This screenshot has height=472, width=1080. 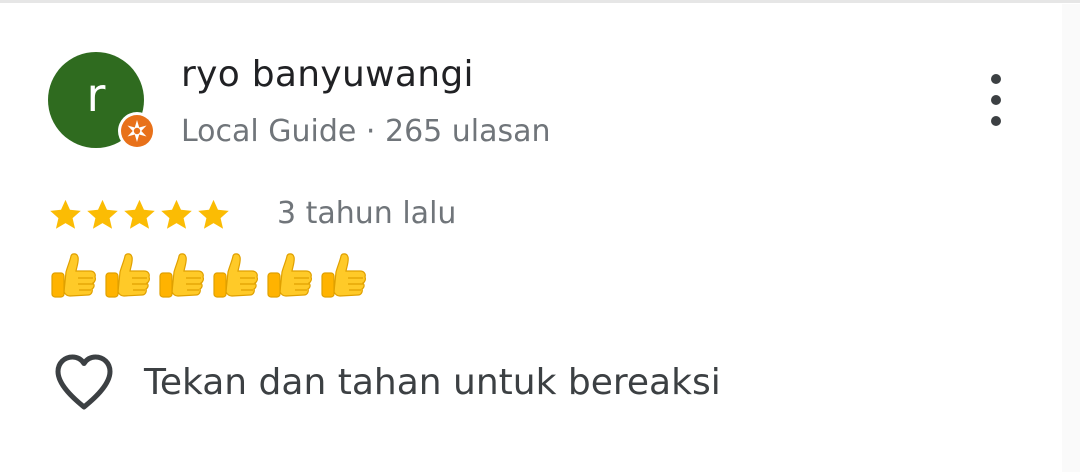 What do you see at coordinates (137, 131) in the screenshot?
I see `local-guide-badge-icon` at bounding box center [137, 131].